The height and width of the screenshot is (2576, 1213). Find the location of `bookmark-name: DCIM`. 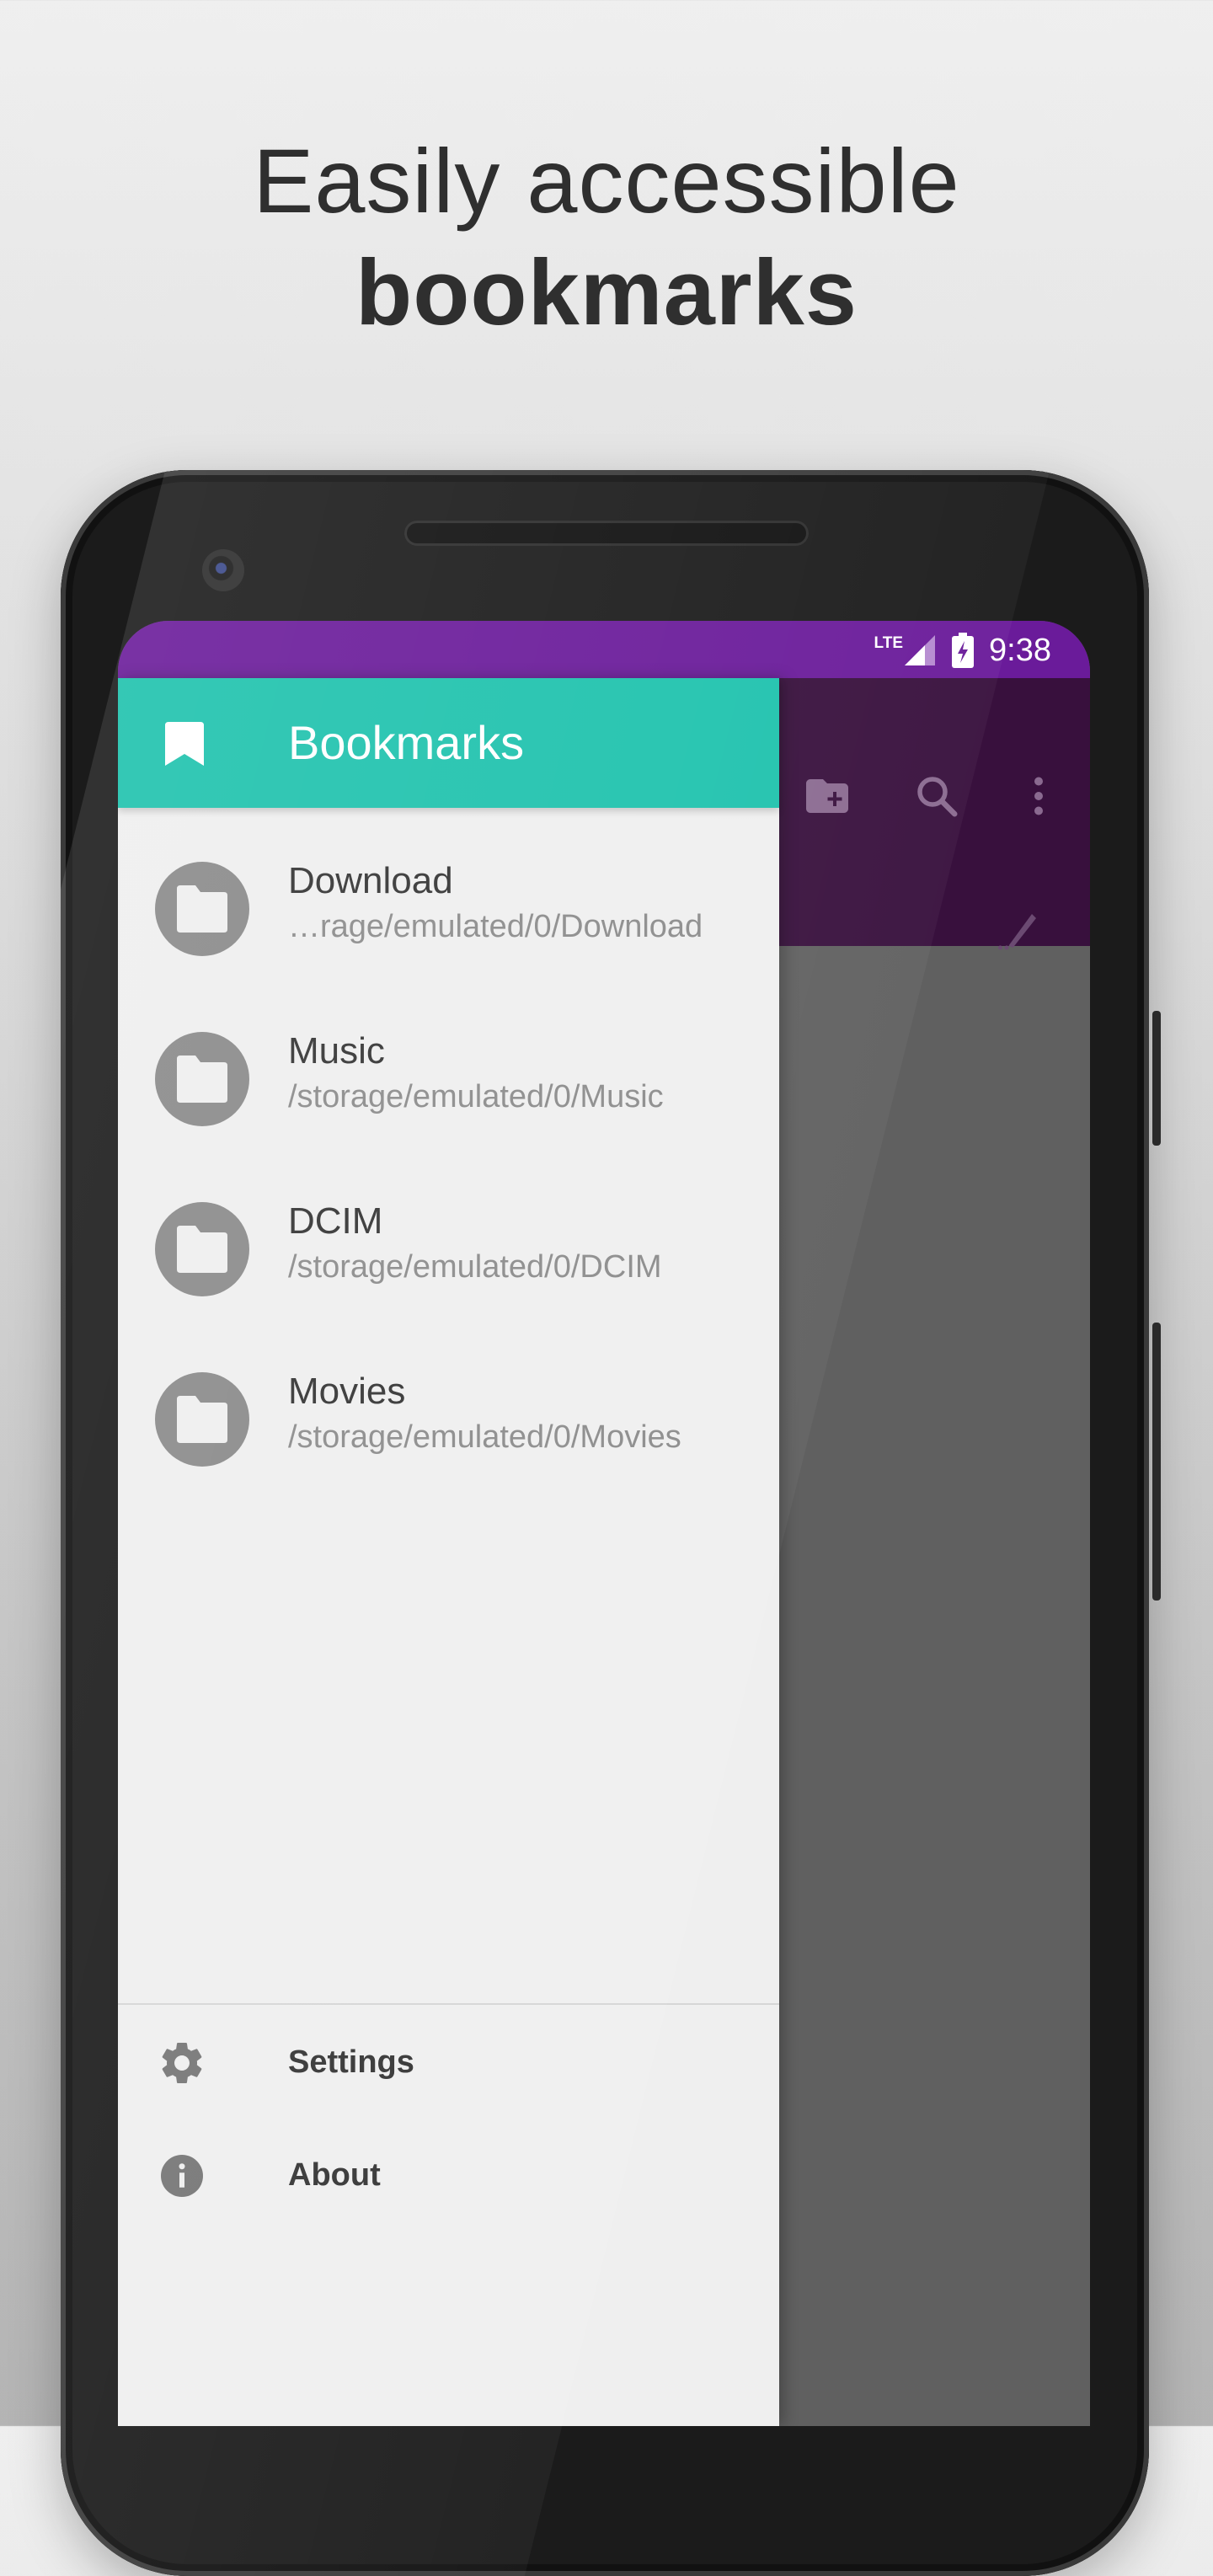

bookmark-name: DCIM is located at coordinates (335, 1221).